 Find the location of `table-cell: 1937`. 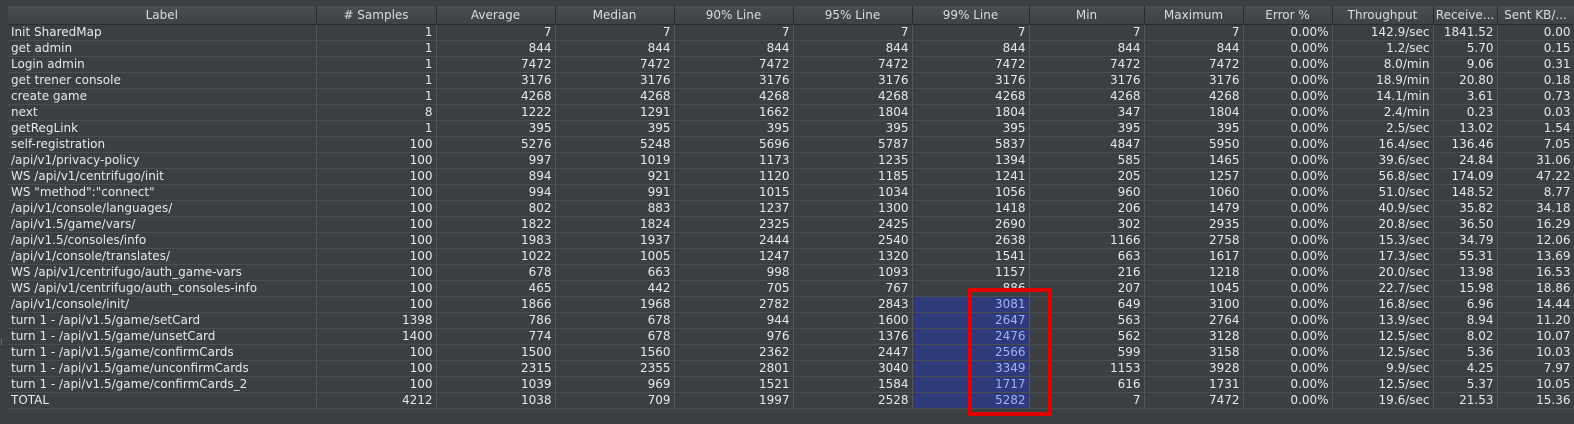

table-cell: 1937 is located at coordinates (615, 240).